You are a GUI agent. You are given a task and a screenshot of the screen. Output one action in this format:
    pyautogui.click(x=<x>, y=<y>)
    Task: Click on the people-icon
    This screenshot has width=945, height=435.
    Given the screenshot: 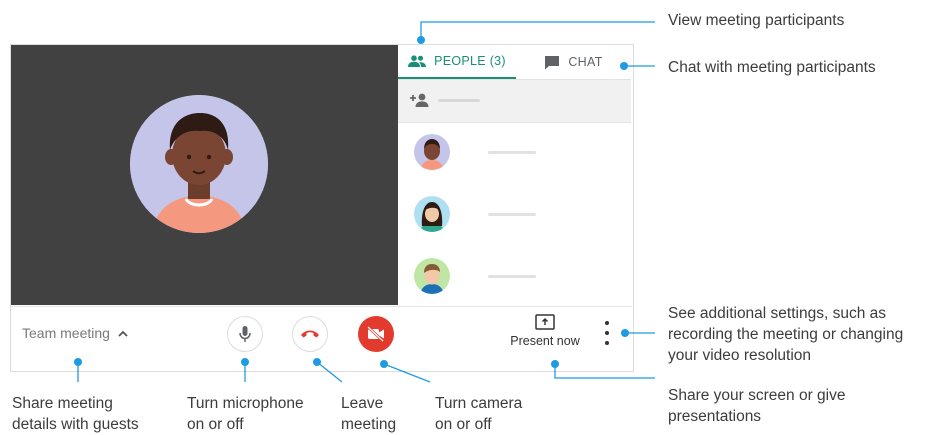 What is the action you would take?
    pyautogui.click(x=417, y=61)
    